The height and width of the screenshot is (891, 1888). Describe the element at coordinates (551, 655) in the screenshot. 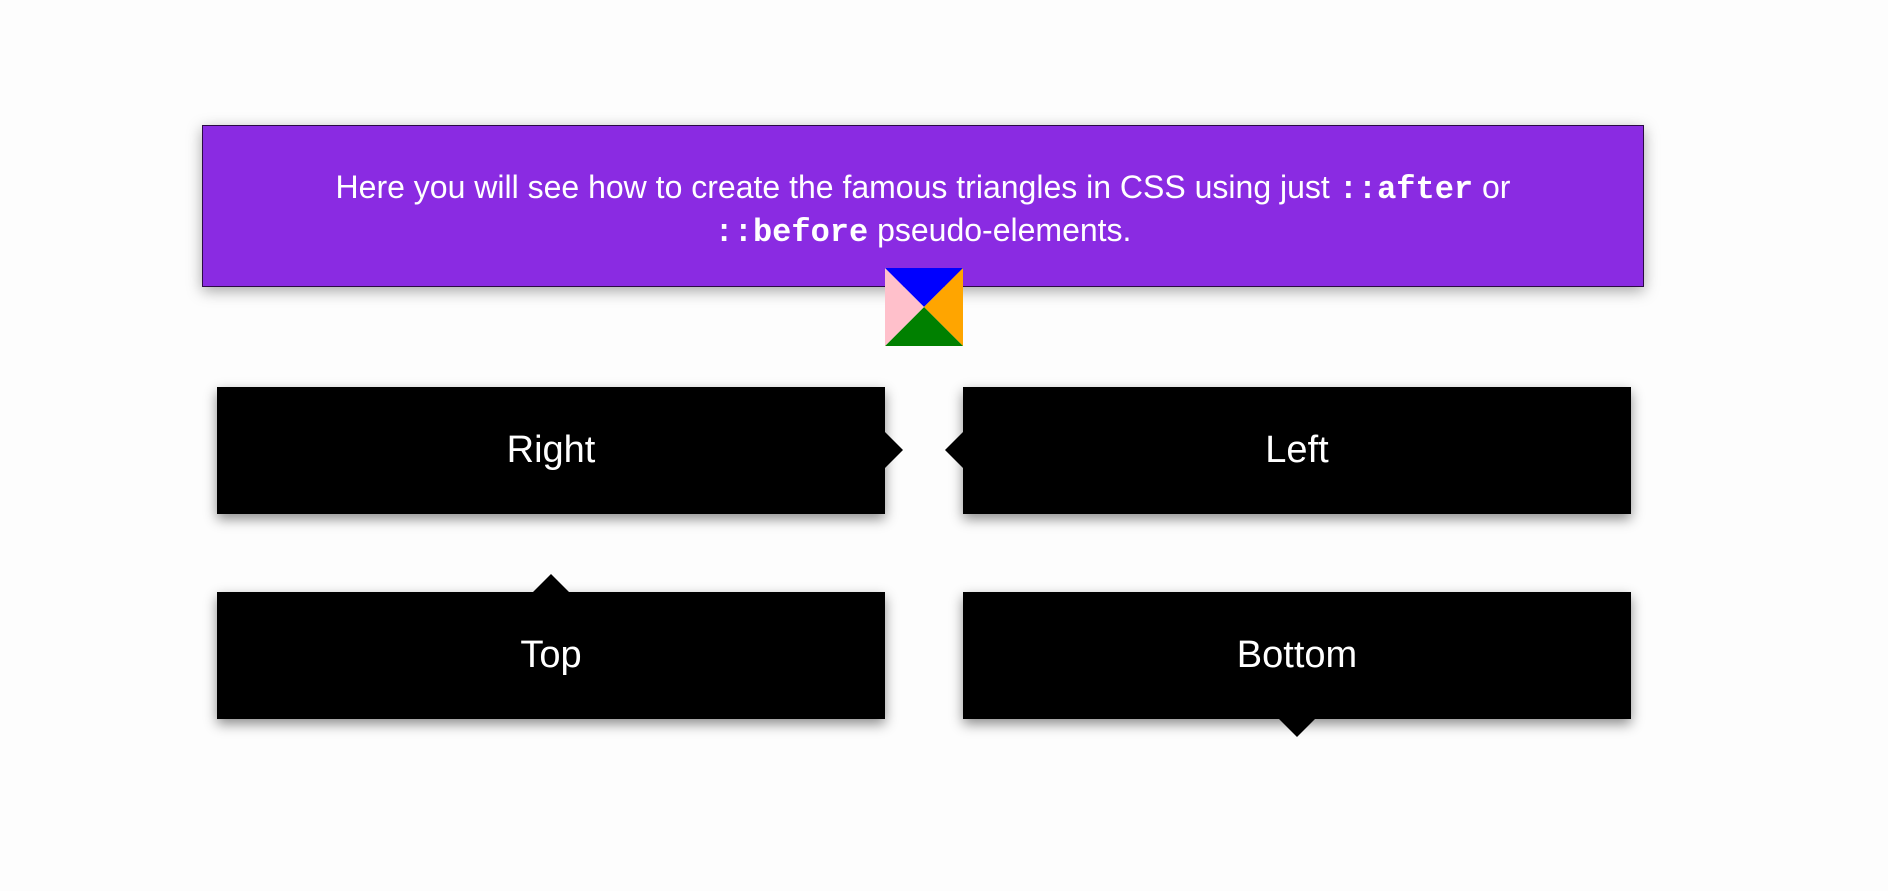

I see `tooltip-top-label: Top` at that location.